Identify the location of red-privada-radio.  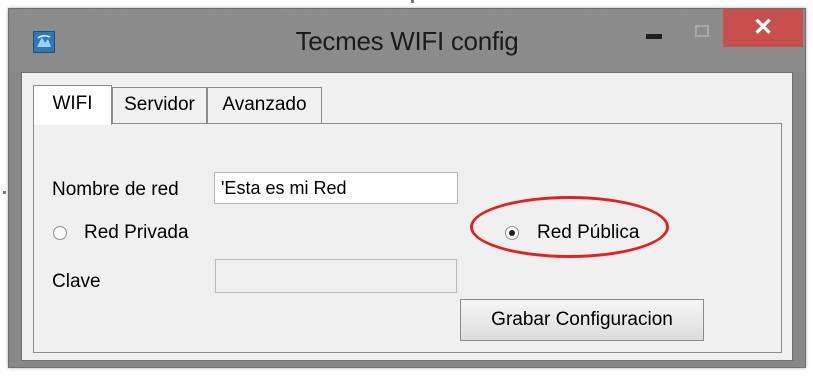
(60, 233).